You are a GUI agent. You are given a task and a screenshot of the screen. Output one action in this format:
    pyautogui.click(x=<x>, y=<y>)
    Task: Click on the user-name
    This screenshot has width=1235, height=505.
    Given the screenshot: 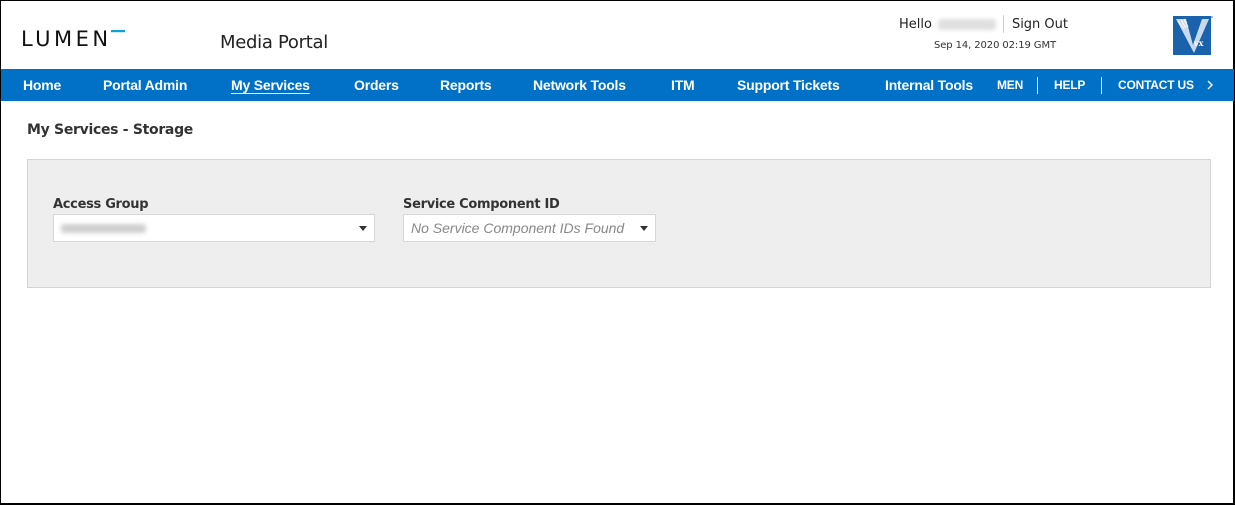 What is the action you would take?
    pyautogui.click(x=966, y=24)
    